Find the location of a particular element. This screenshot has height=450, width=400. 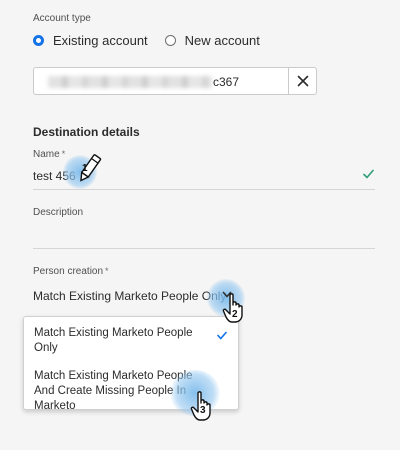

clear-account-button is located at coordinates (302, 81).